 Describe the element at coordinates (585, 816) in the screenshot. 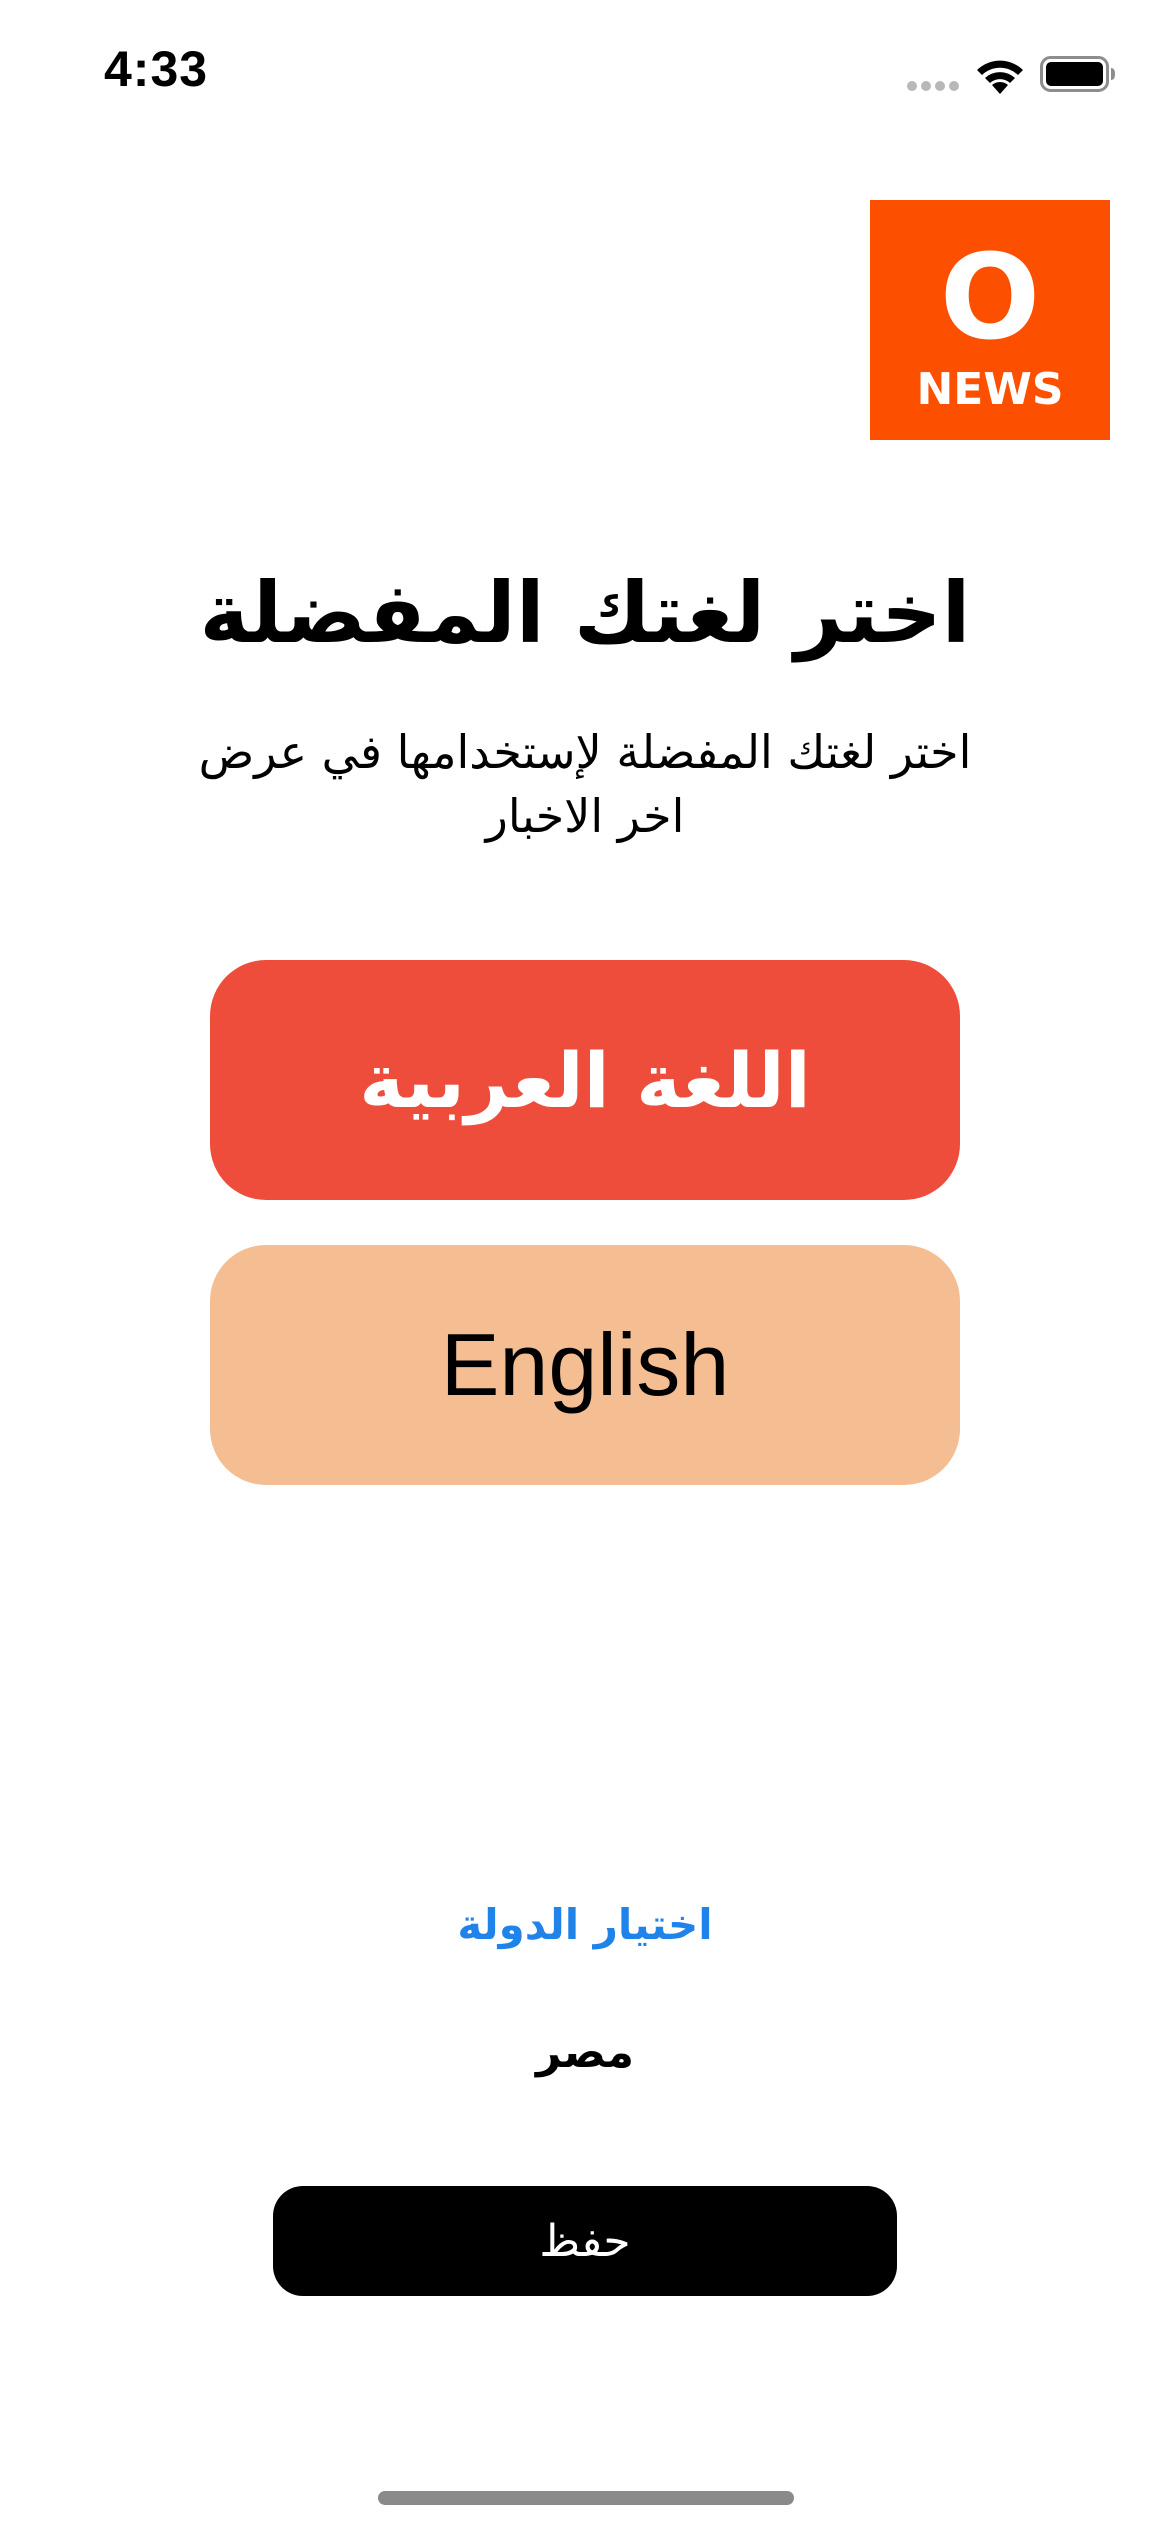

I see `subtitle-line-2: اخر الاخبار` at that location.